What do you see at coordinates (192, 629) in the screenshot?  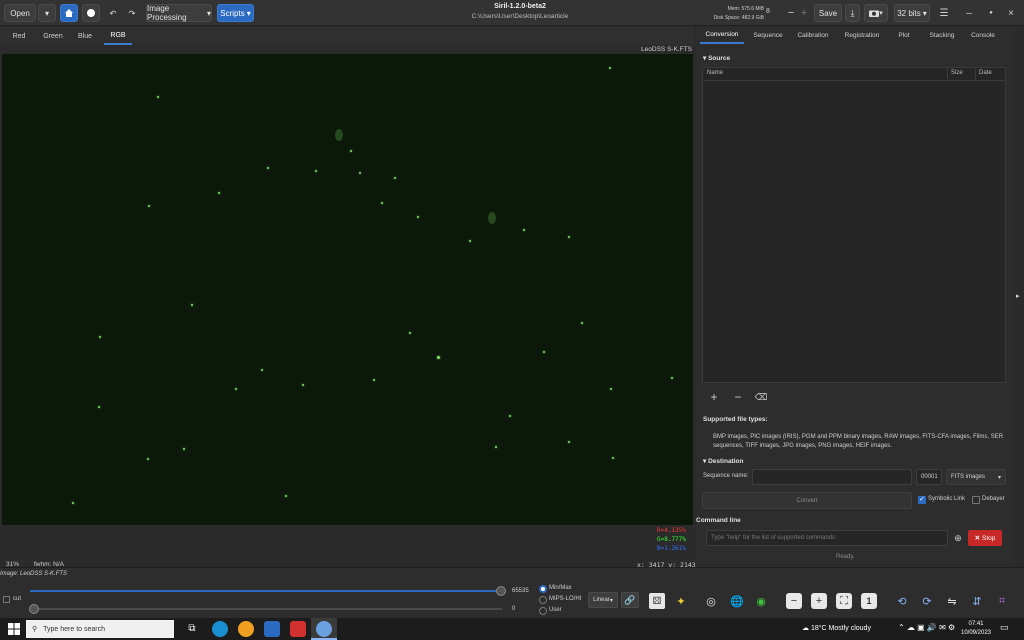 I see `task-view-icon: ⧉` at bounding box center [192, 629].